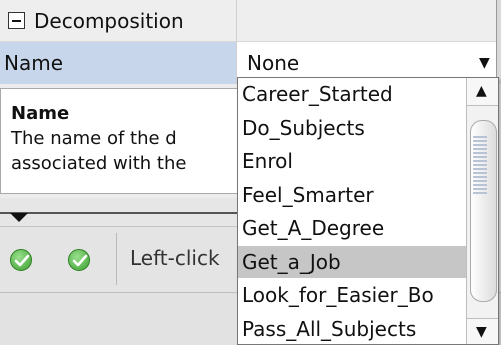 This screenshot has height=345, width=501. What do you see at coordinates (236, 42) in the screenshot?
I see `column-divider` at bounding box center [236, 42].